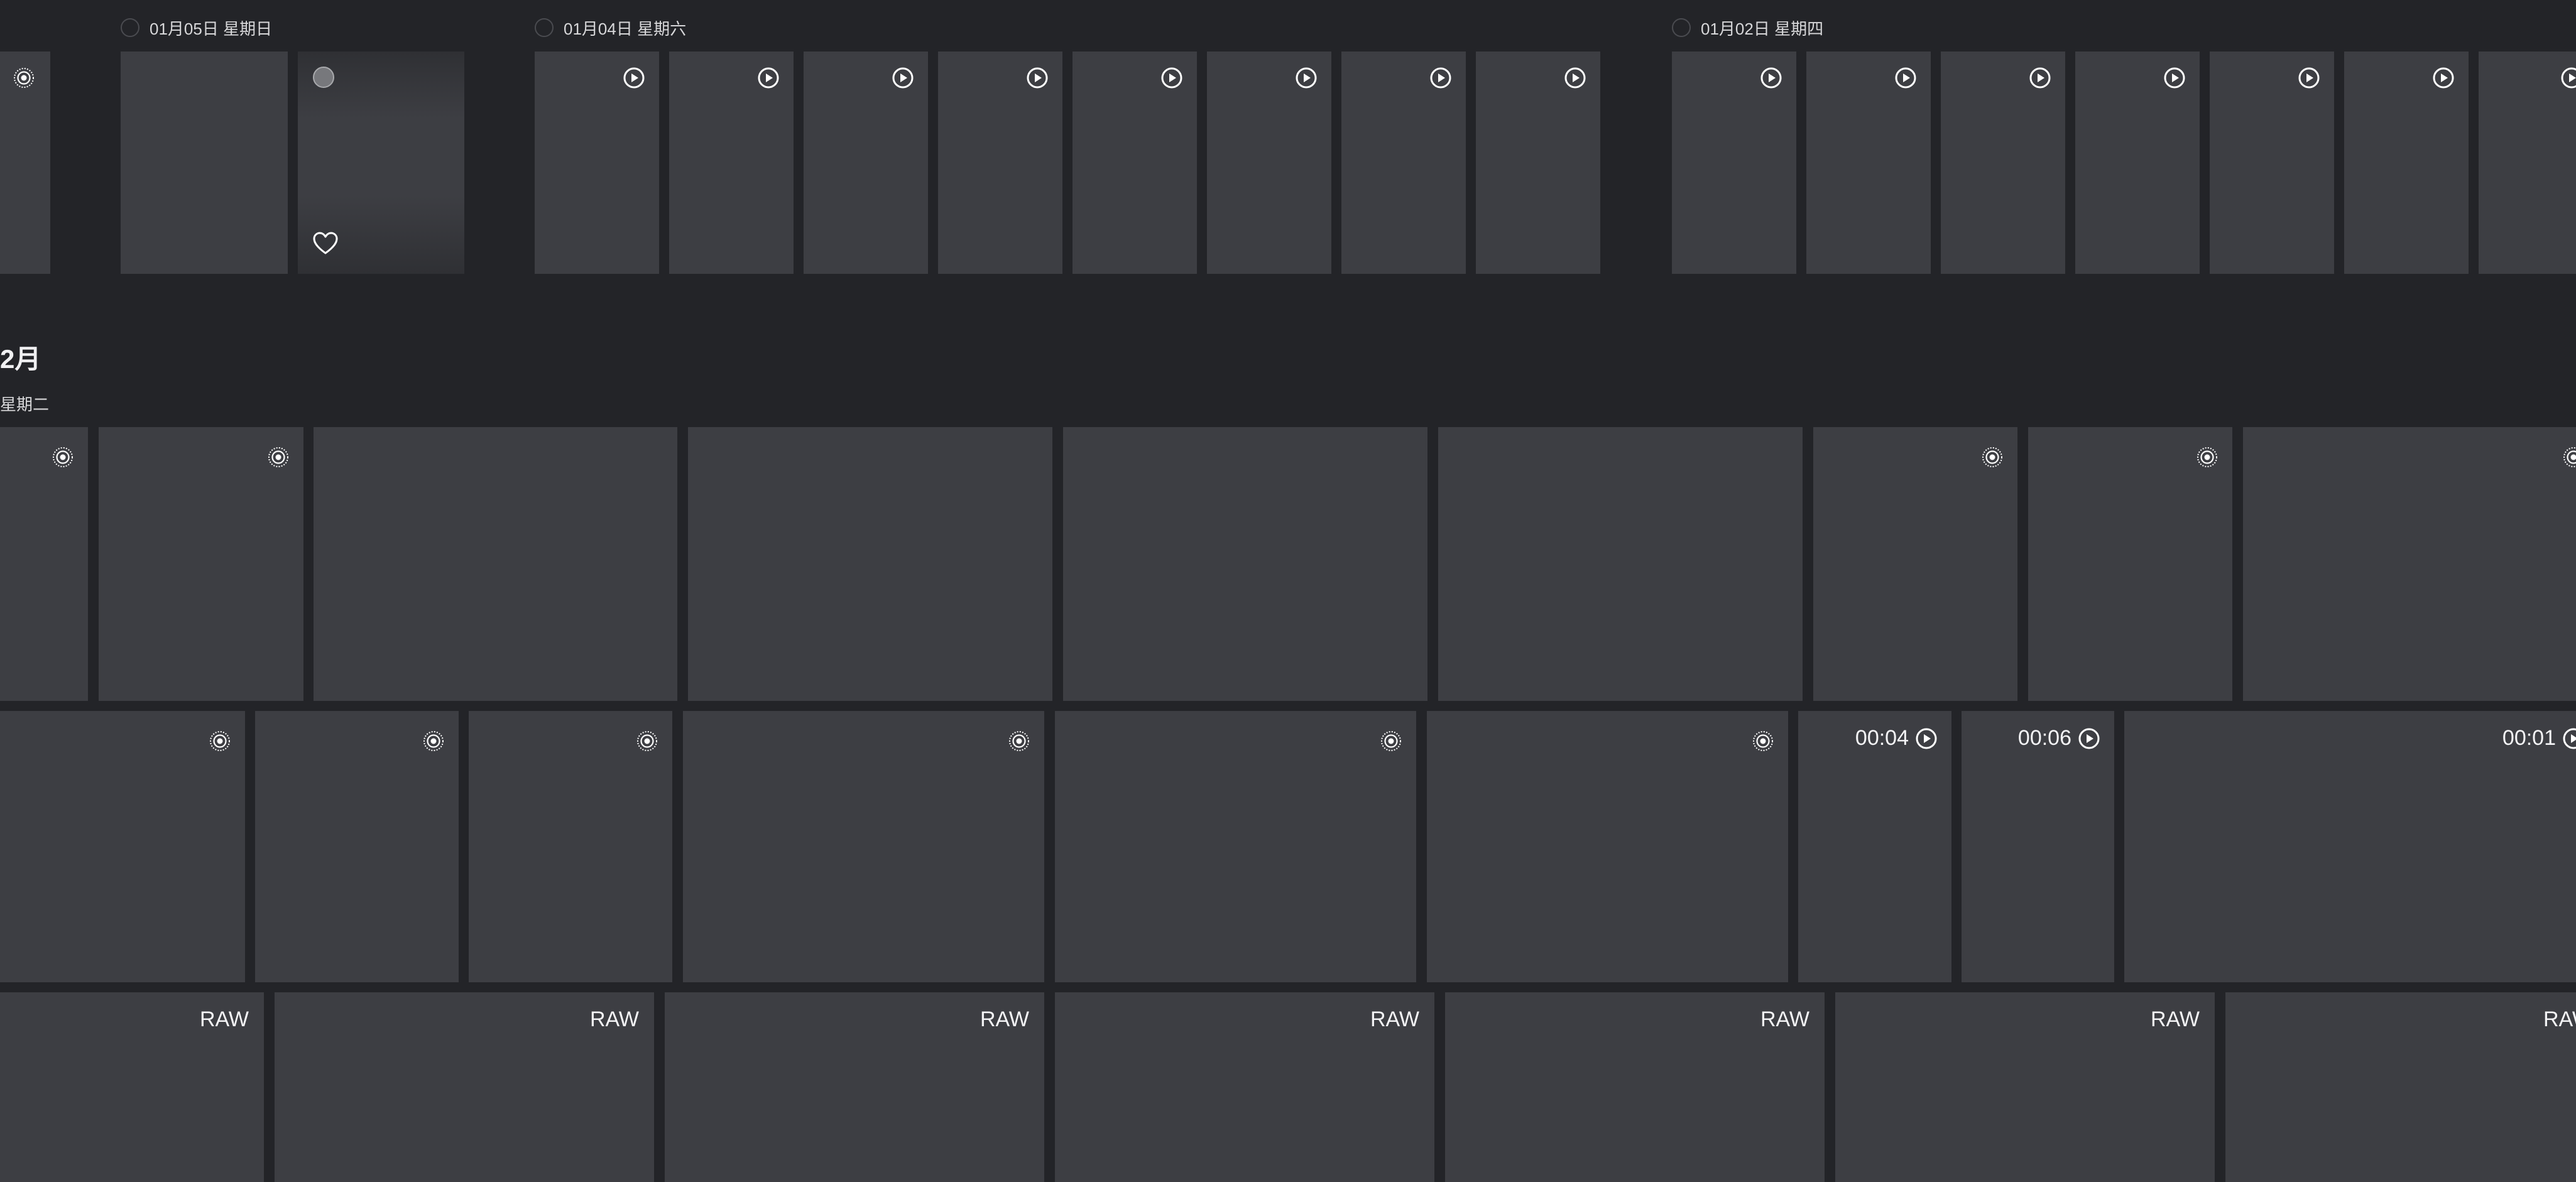  What do you see at coordinates (2044, 738) in the screenshot?
I see `video-duration-text: 00:06` at bounding box center [2044, 738].